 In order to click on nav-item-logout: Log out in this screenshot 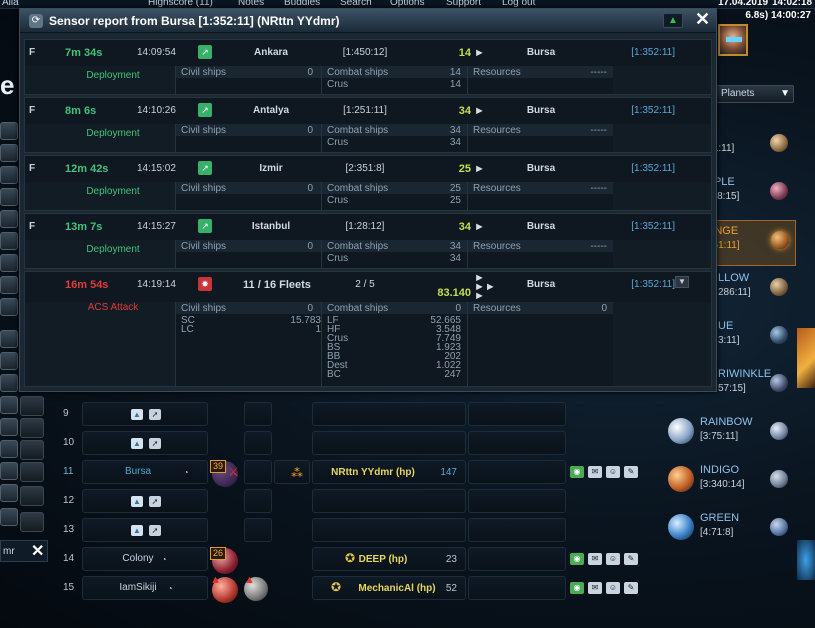, I will do `click(518, 4)`.